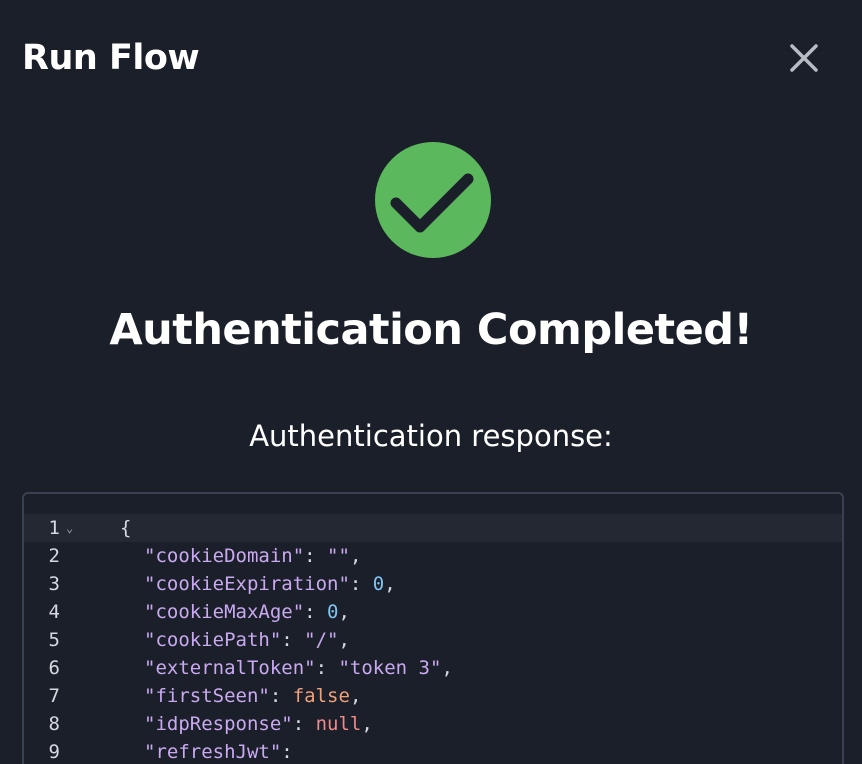  I want to click on code-text: "externalToken": "token 3",, so click(298, 668).